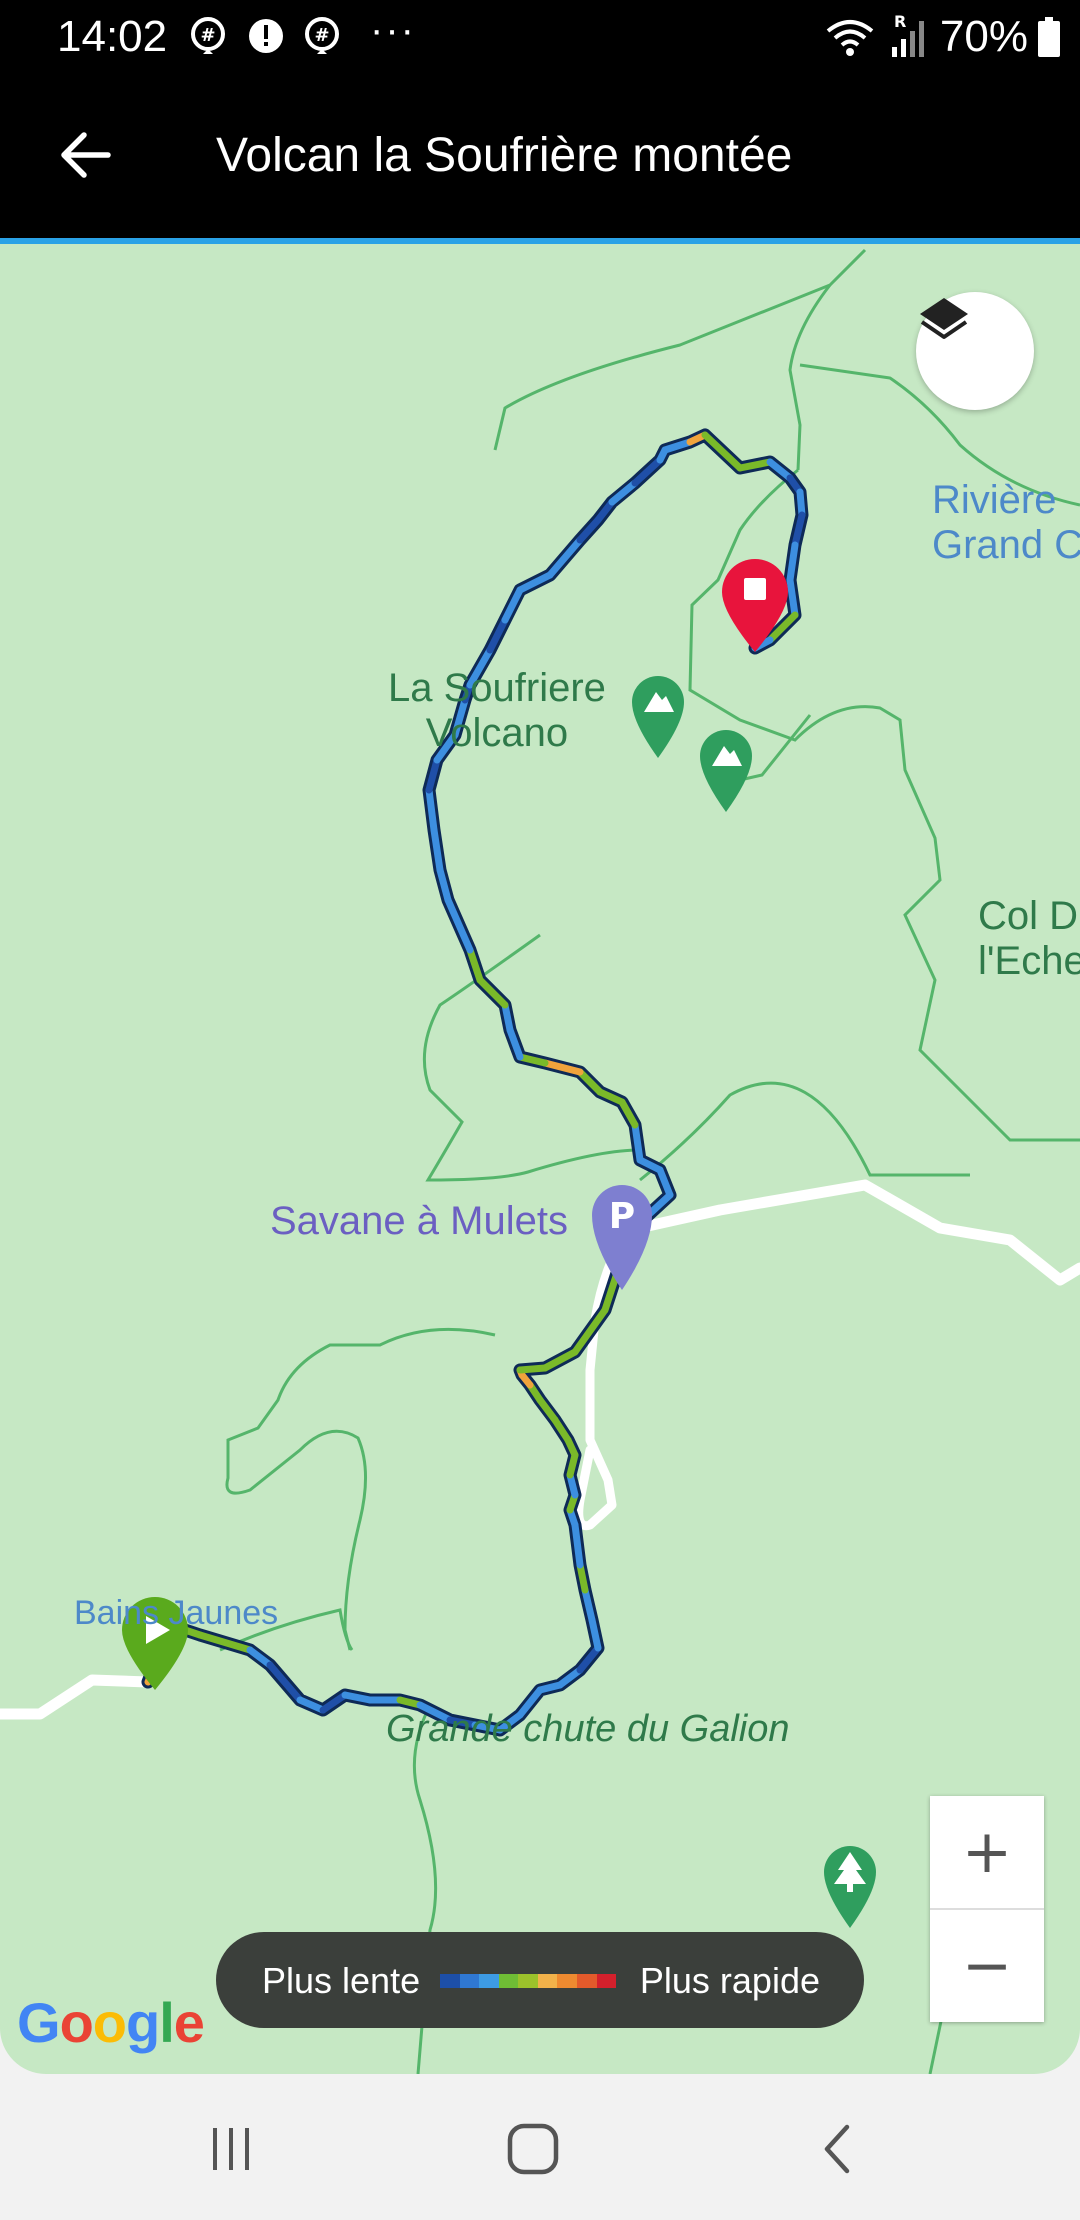 Image resolution: width=1080 pixels, height=2220 pixels. What do you see at coordinates (341, 1980) in the screenshot?
I see `legend-slow-label: Plus lente` at bounding box center [341, 1980].